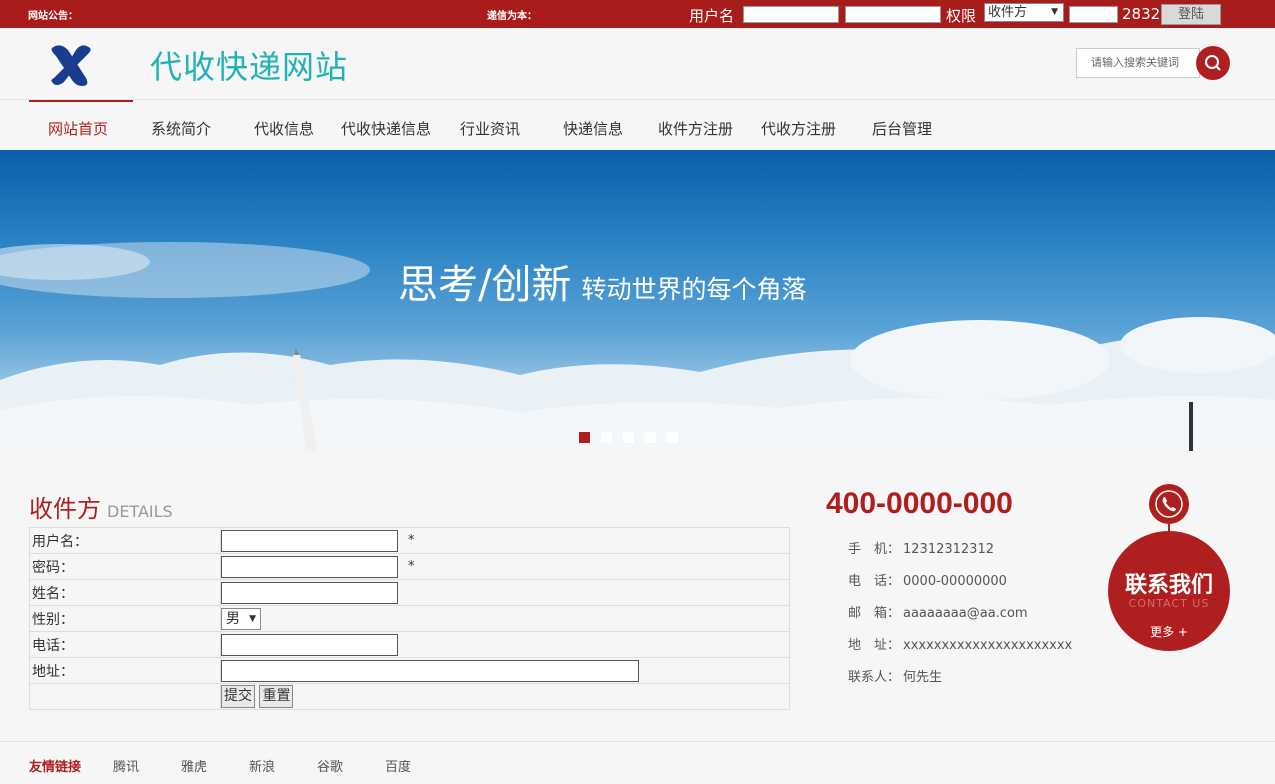 This screenshot has width=1275, height=784. What do you see at coordinates (955, 581) in the screenshot?
I see `contact-tel-value: 0000-00000000` at bounding box center [955, 581].